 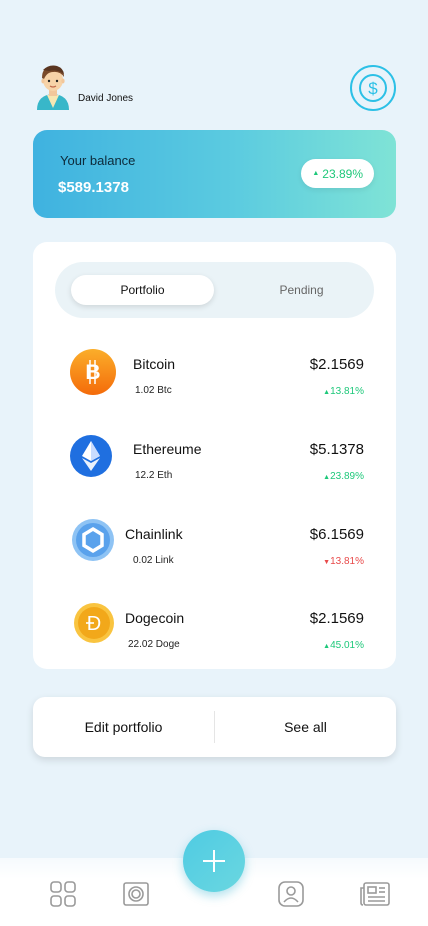 What do you see at coordinates (347, 476) in the screenshot?
I see `asset-change-value: 23.89%` at bounding box center [347, 476].